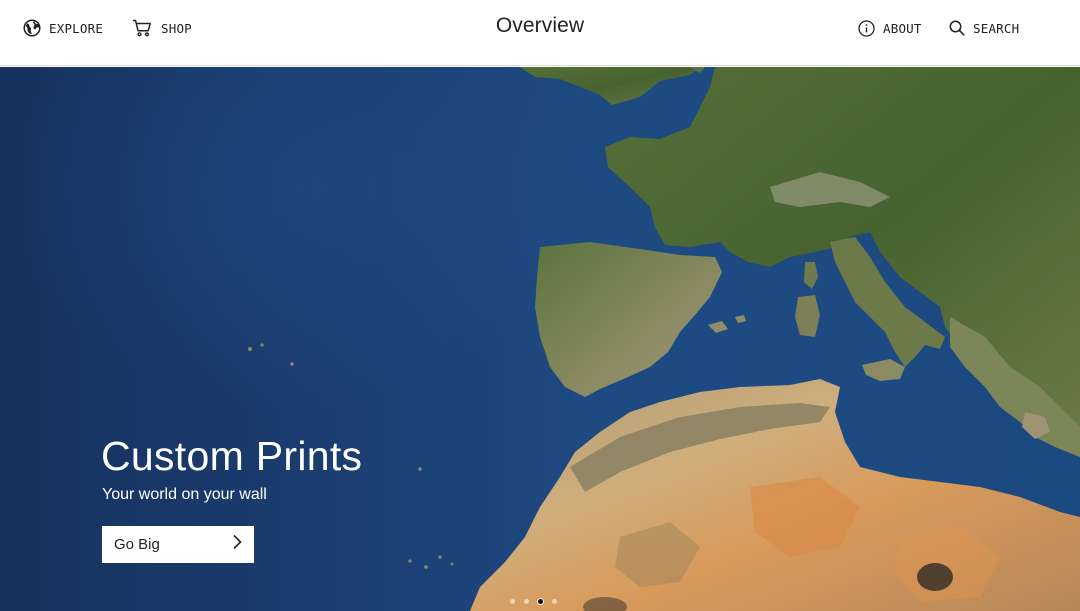 The height and width of the screenshot is (611, 1080). What do you see at coordinates (178, 544) in the screenshot?
I see `go-big-button: Go Big` at bounding box center [178, 544].